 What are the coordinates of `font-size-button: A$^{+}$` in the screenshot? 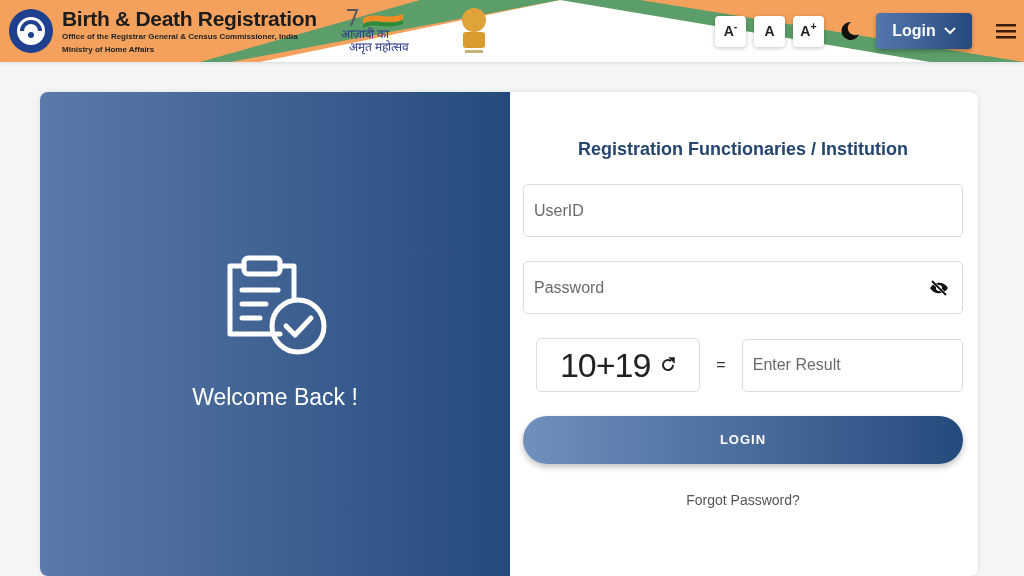 It's located at (808, 31).